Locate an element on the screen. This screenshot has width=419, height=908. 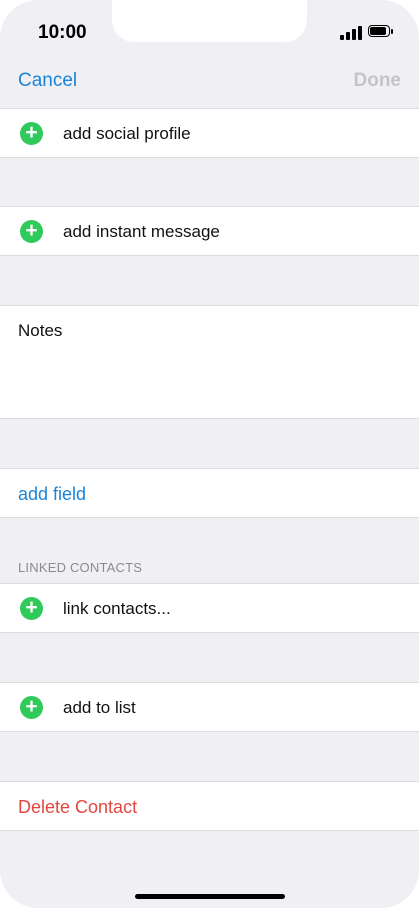
status-bar: 10:00 is located at coordinates (209, 32).